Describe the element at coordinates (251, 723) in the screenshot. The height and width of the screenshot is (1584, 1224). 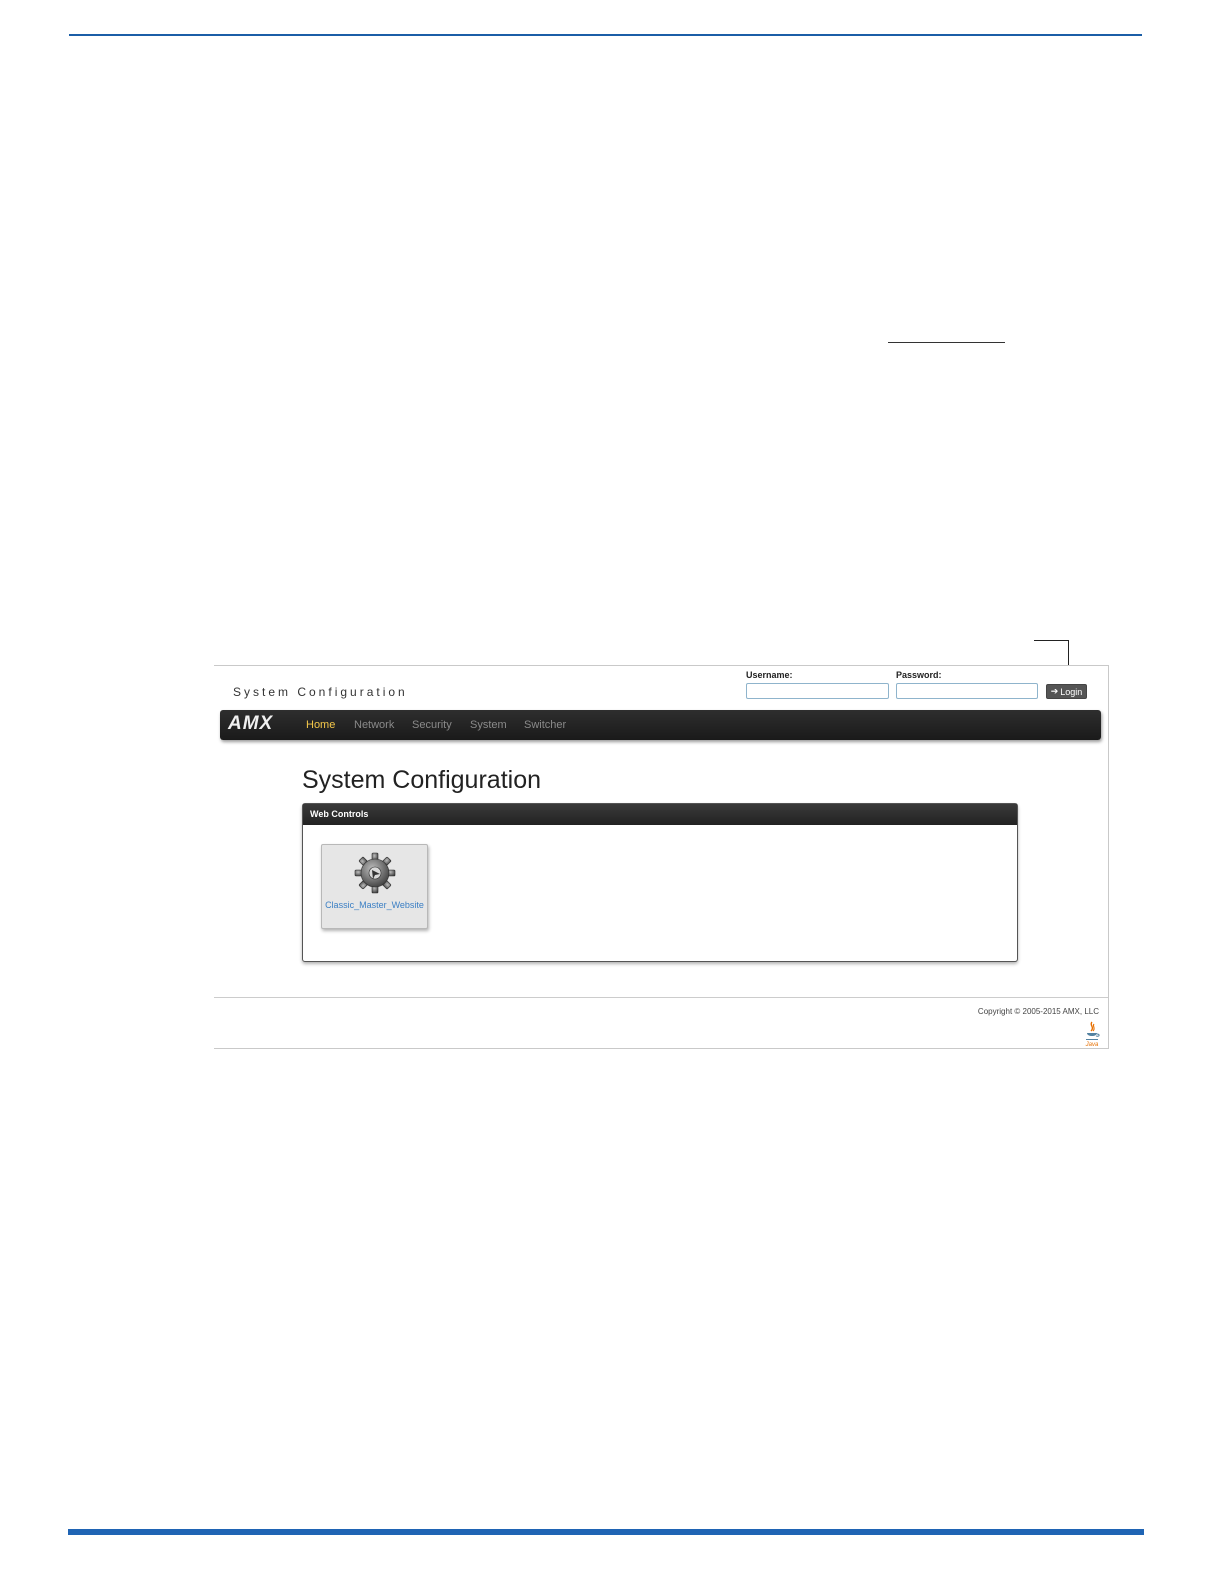
I see `amx-logo: AMX` at that location.